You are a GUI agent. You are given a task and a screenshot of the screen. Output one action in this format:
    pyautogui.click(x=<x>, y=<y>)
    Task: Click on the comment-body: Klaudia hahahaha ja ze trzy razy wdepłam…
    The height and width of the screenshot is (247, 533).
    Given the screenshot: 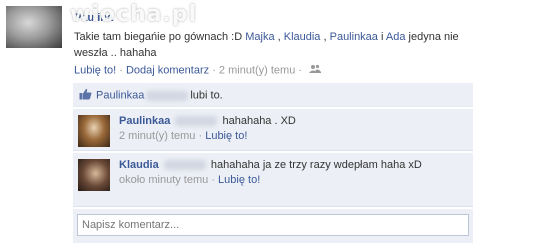 What is the action you would take?
    pyautogui.click(x=292, y=173)
    